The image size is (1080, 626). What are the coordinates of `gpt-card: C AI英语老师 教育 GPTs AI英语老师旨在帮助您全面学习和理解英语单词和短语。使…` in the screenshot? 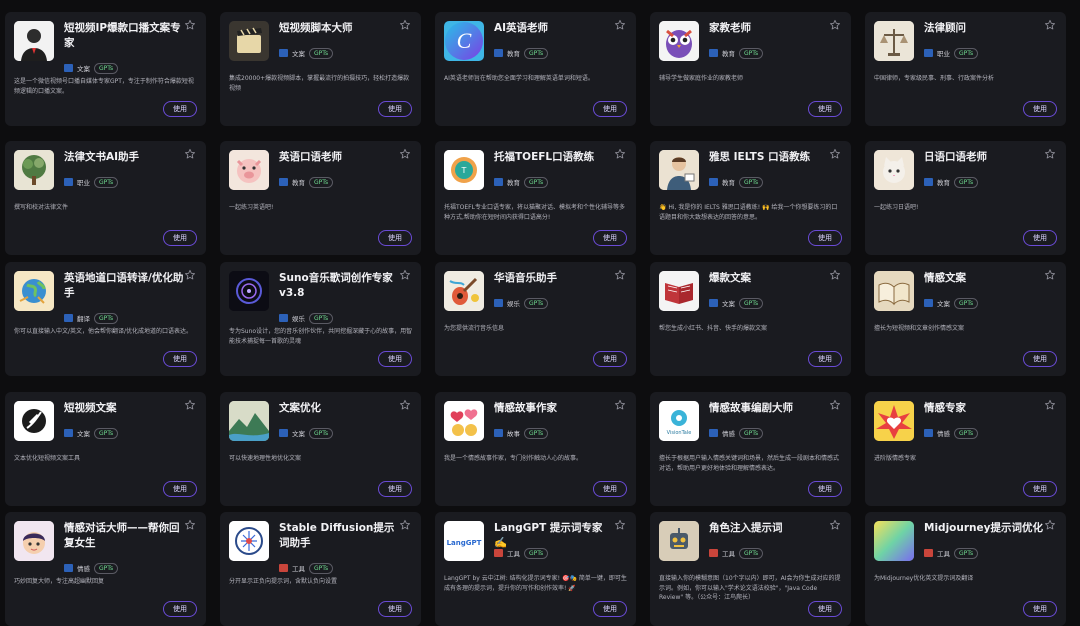 It's located at (535, 69).